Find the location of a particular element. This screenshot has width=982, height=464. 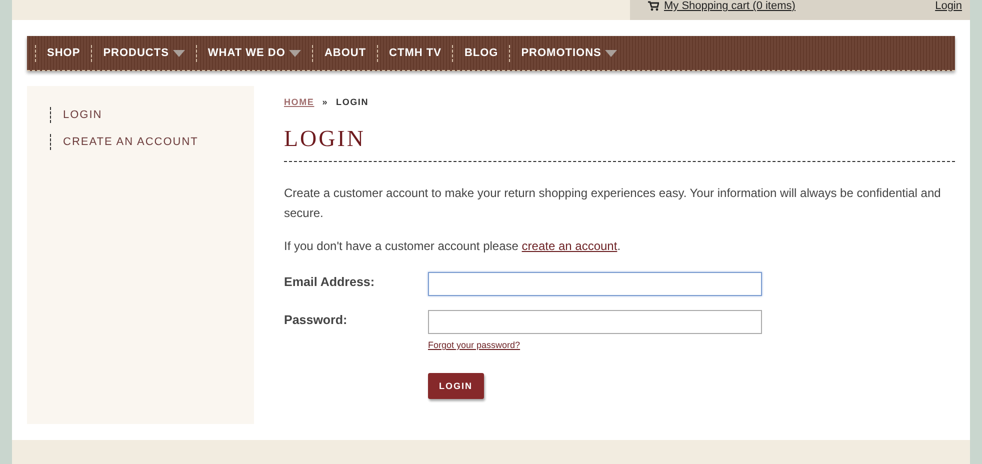

create-account-link: create an account is located at coordinates (570, 246).